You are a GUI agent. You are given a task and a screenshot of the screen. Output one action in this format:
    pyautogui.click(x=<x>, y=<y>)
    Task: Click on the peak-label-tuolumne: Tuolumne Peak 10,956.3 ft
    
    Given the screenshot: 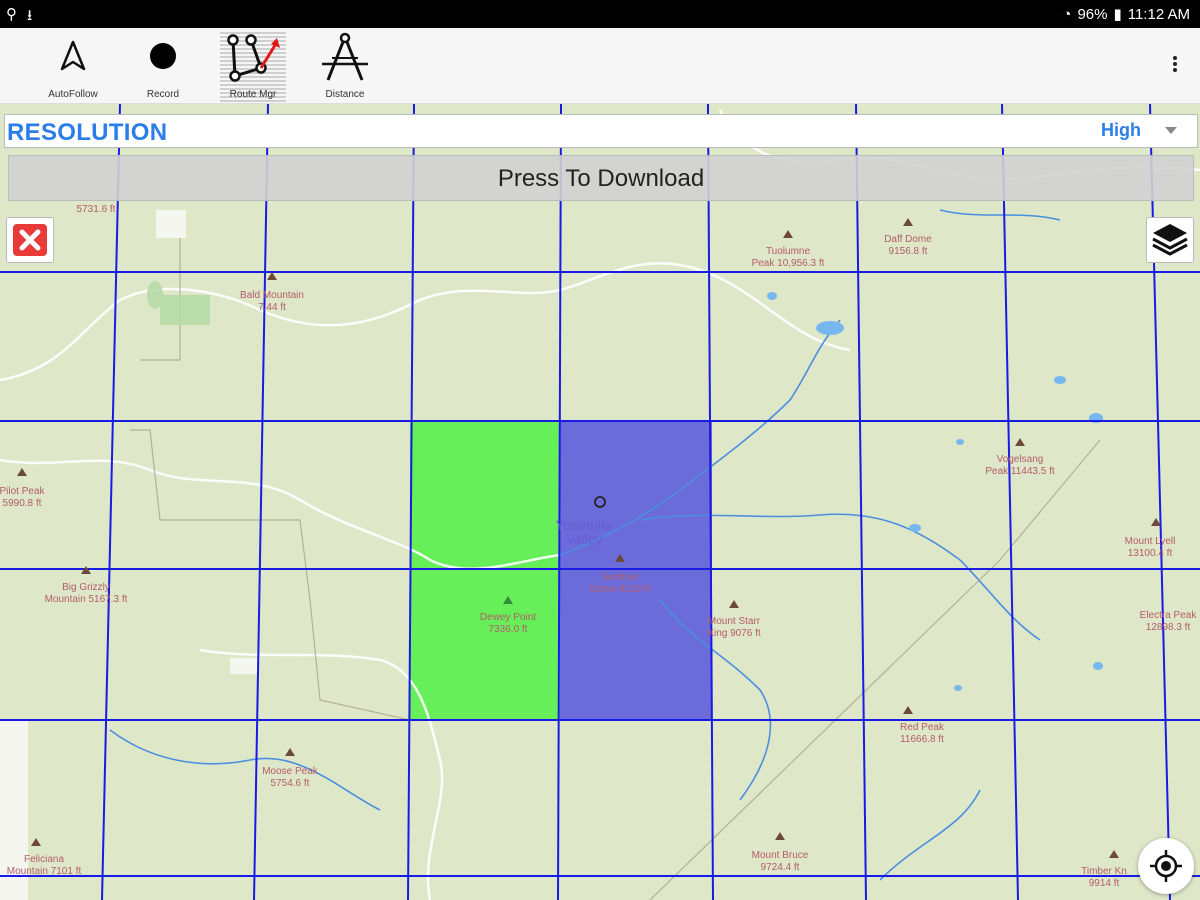 What is the action you would take?
    pyautogui.click(x=788, y=257)
    